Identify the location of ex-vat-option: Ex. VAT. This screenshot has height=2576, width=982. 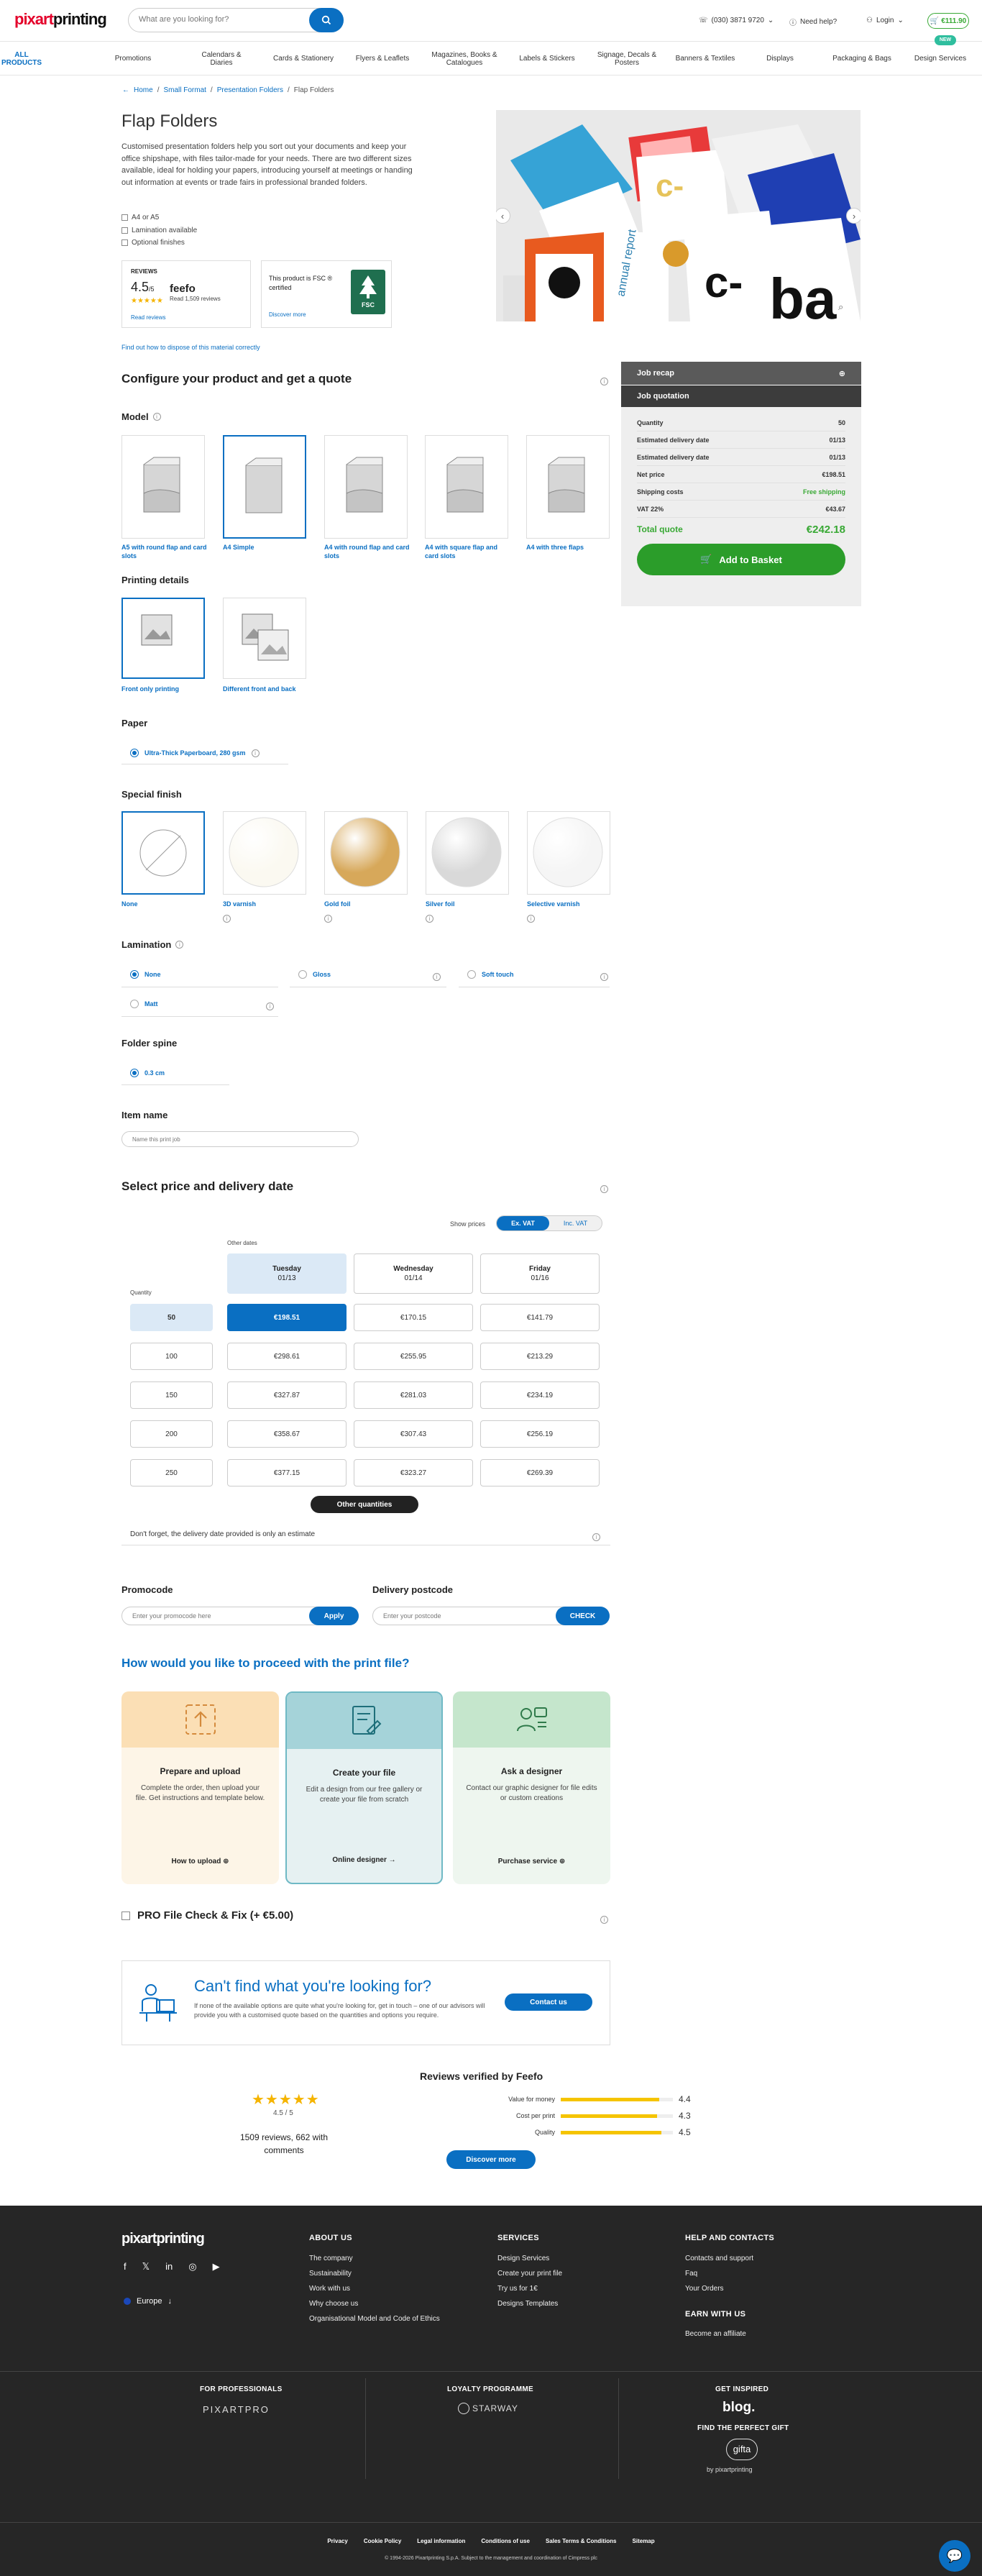
(523, 1223).